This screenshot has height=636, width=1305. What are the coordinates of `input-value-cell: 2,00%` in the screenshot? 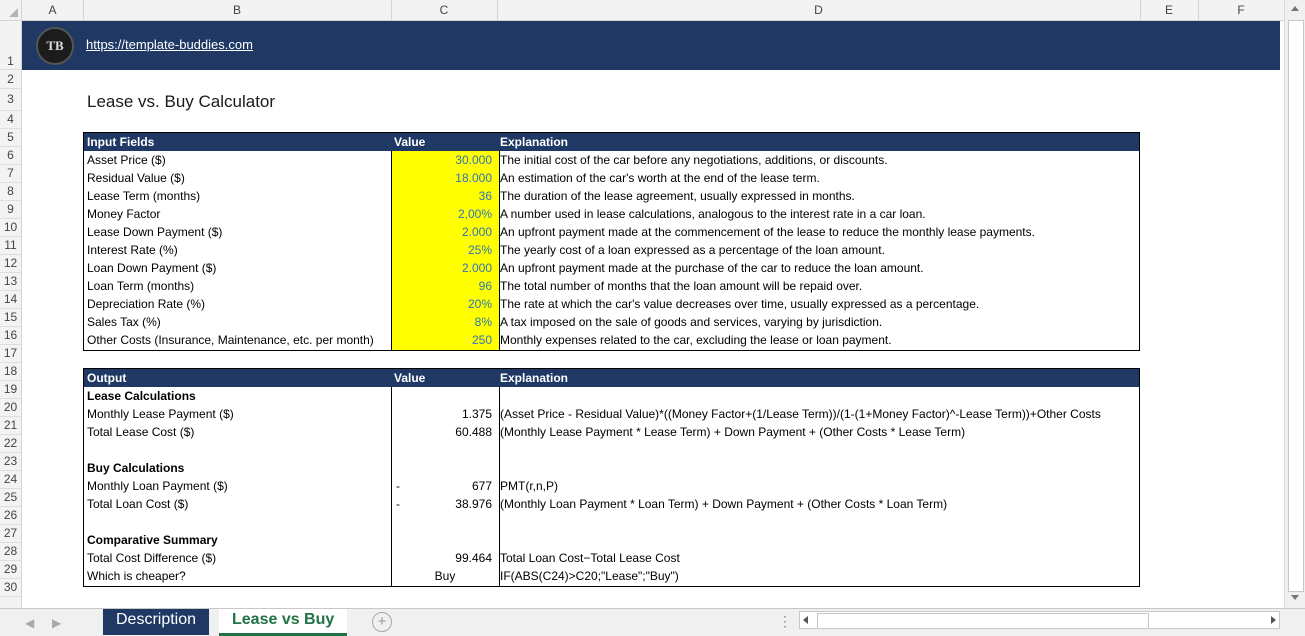 It's located at (442, 214).